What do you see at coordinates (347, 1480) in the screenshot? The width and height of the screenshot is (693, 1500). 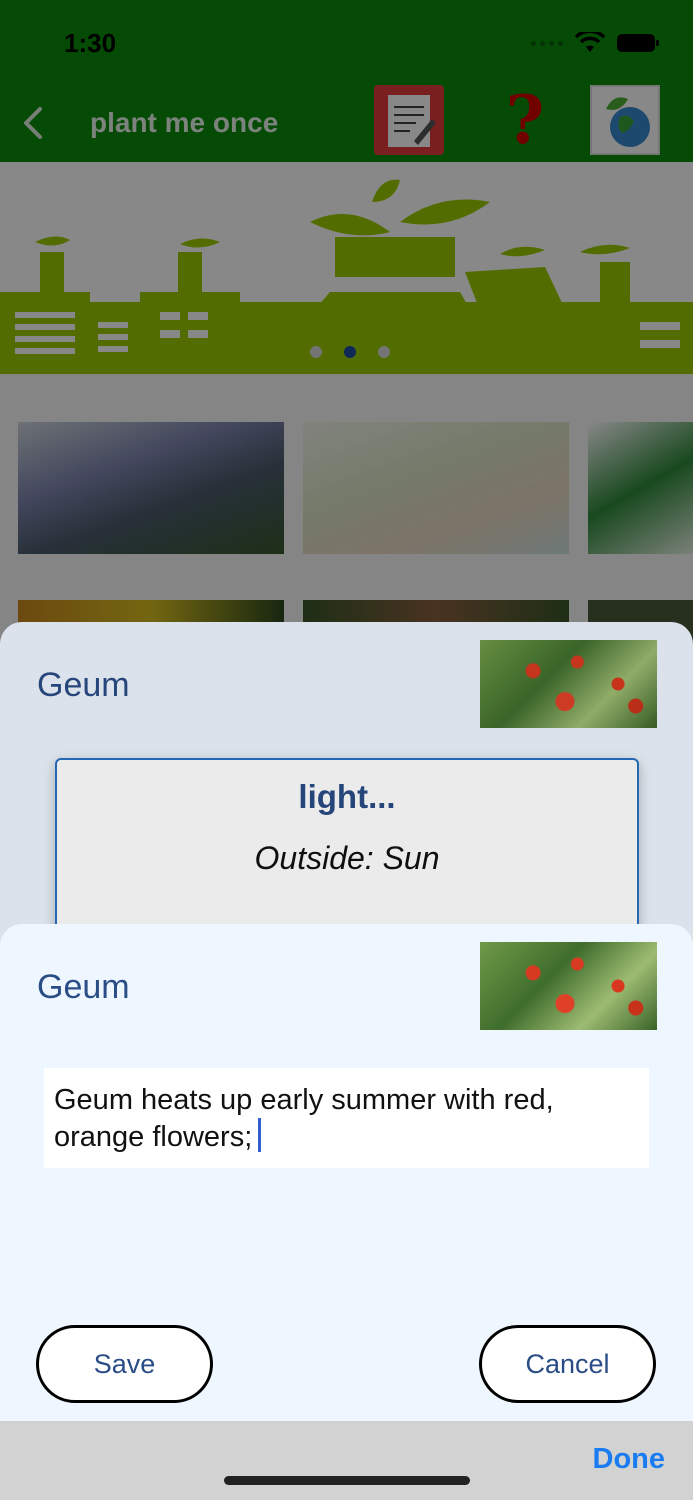 I see `home-indicator` at bounding box center [347, 1480].